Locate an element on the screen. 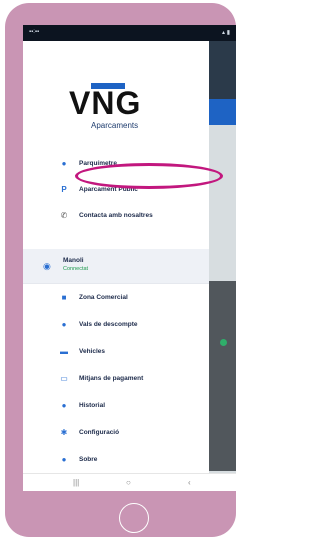 Image resolution: width=320 pixels, height=540 pixels. user-icon: ◉ is located at coordinates (47, 266).